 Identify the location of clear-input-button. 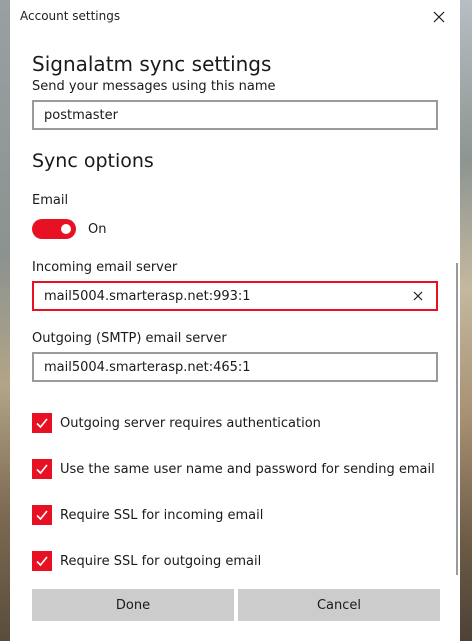
(418, 296).